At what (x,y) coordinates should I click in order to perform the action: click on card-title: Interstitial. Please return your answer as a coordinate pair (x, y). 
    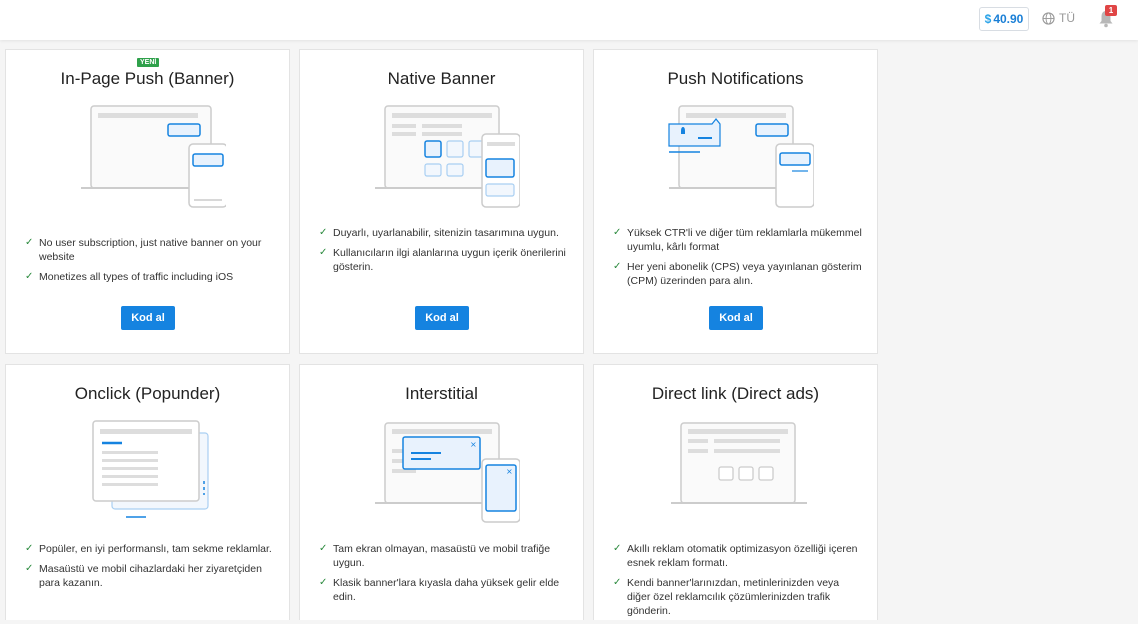
    Looking at the image, I should click on (441, 393).